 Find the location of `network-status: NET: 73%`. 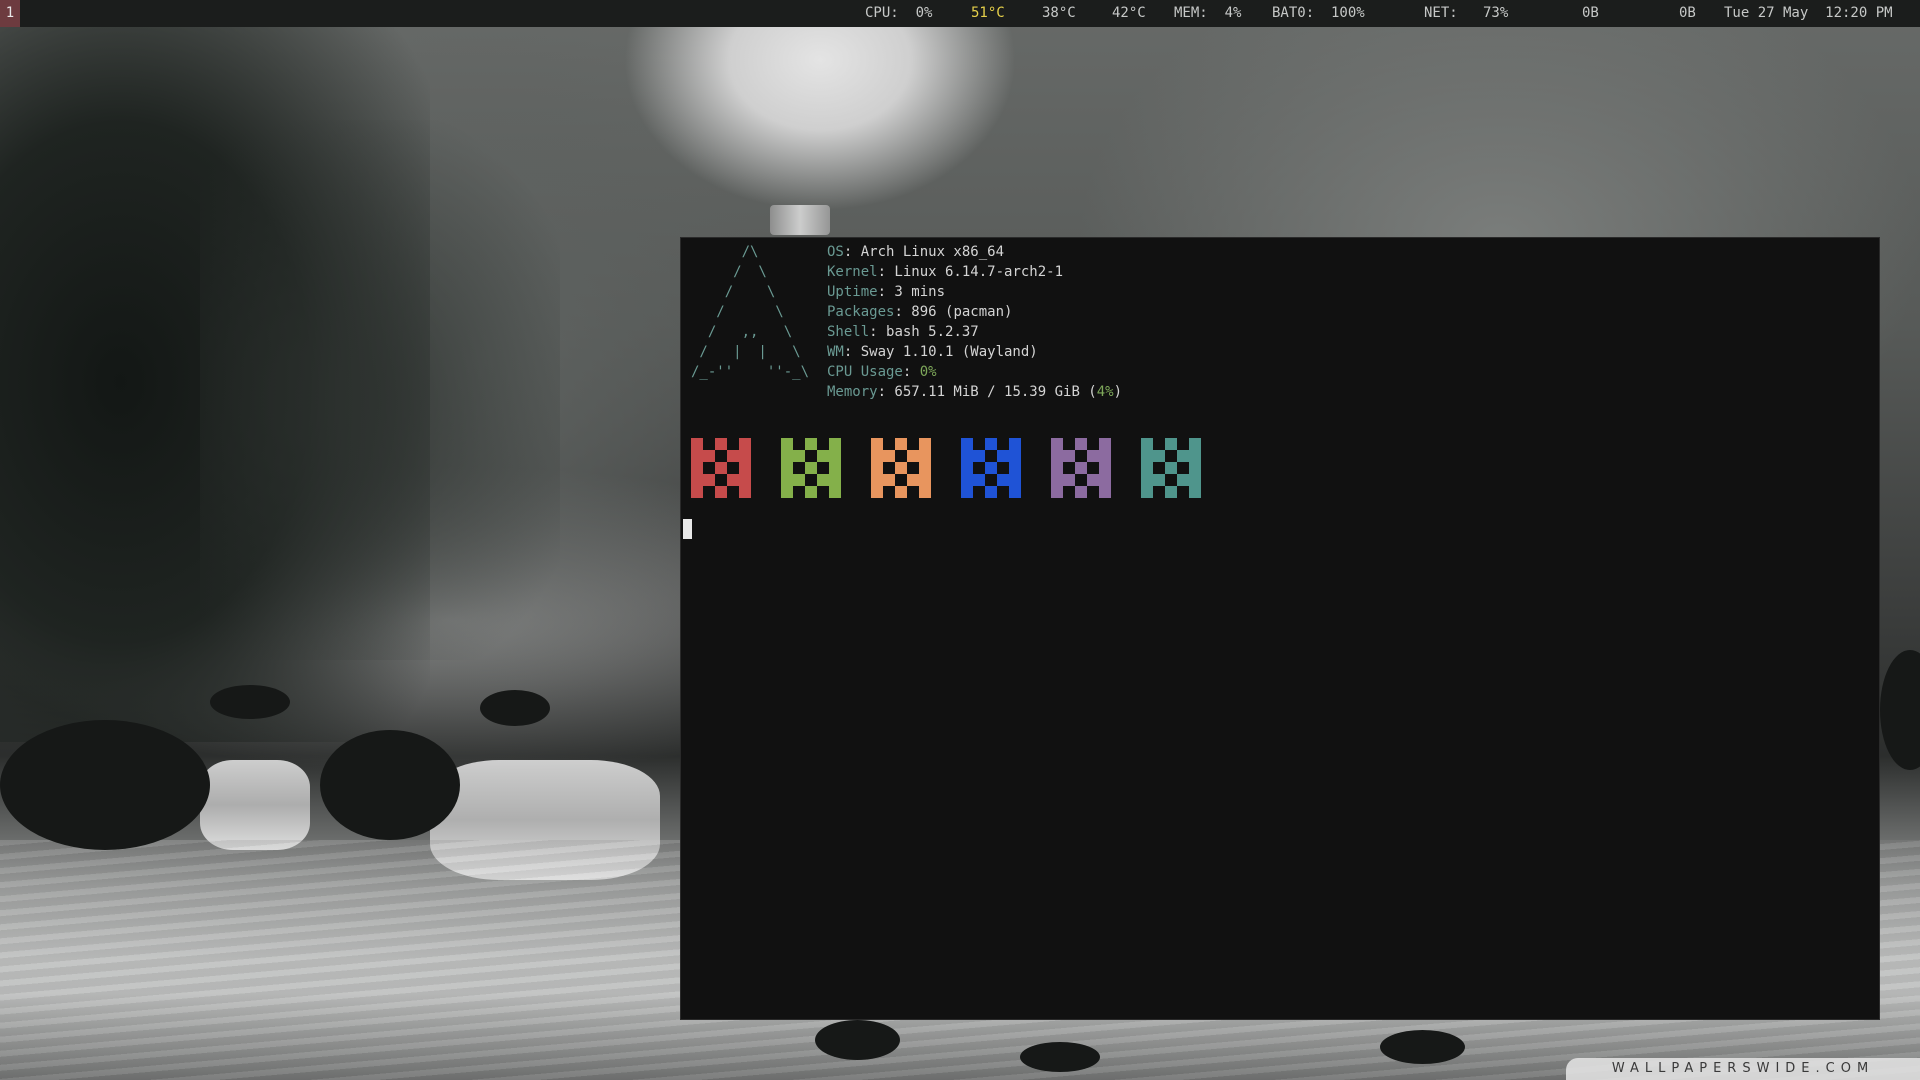

network-status: NET: 73% is located at coordinates (1466, 13).